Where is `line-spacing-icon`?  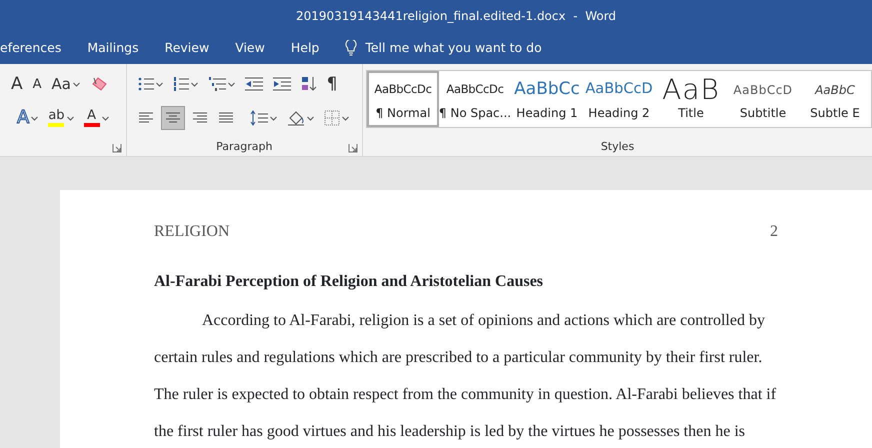
line-spacing-icon is located at coordinates (259, 118).